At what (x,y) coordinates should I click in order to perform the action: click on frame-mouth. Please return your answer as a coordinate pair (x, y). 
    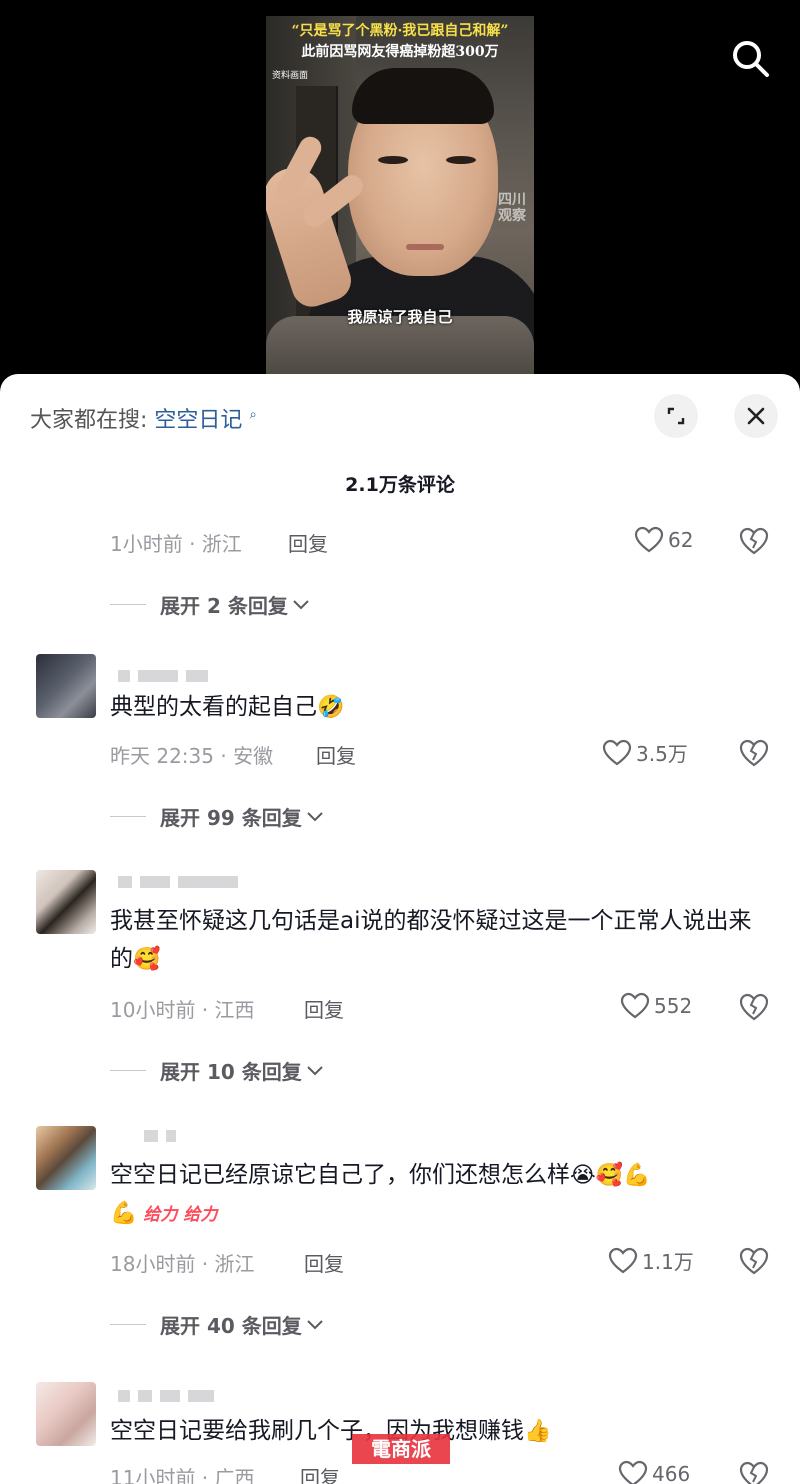
    Looking at the image, I should click on (425, 247).